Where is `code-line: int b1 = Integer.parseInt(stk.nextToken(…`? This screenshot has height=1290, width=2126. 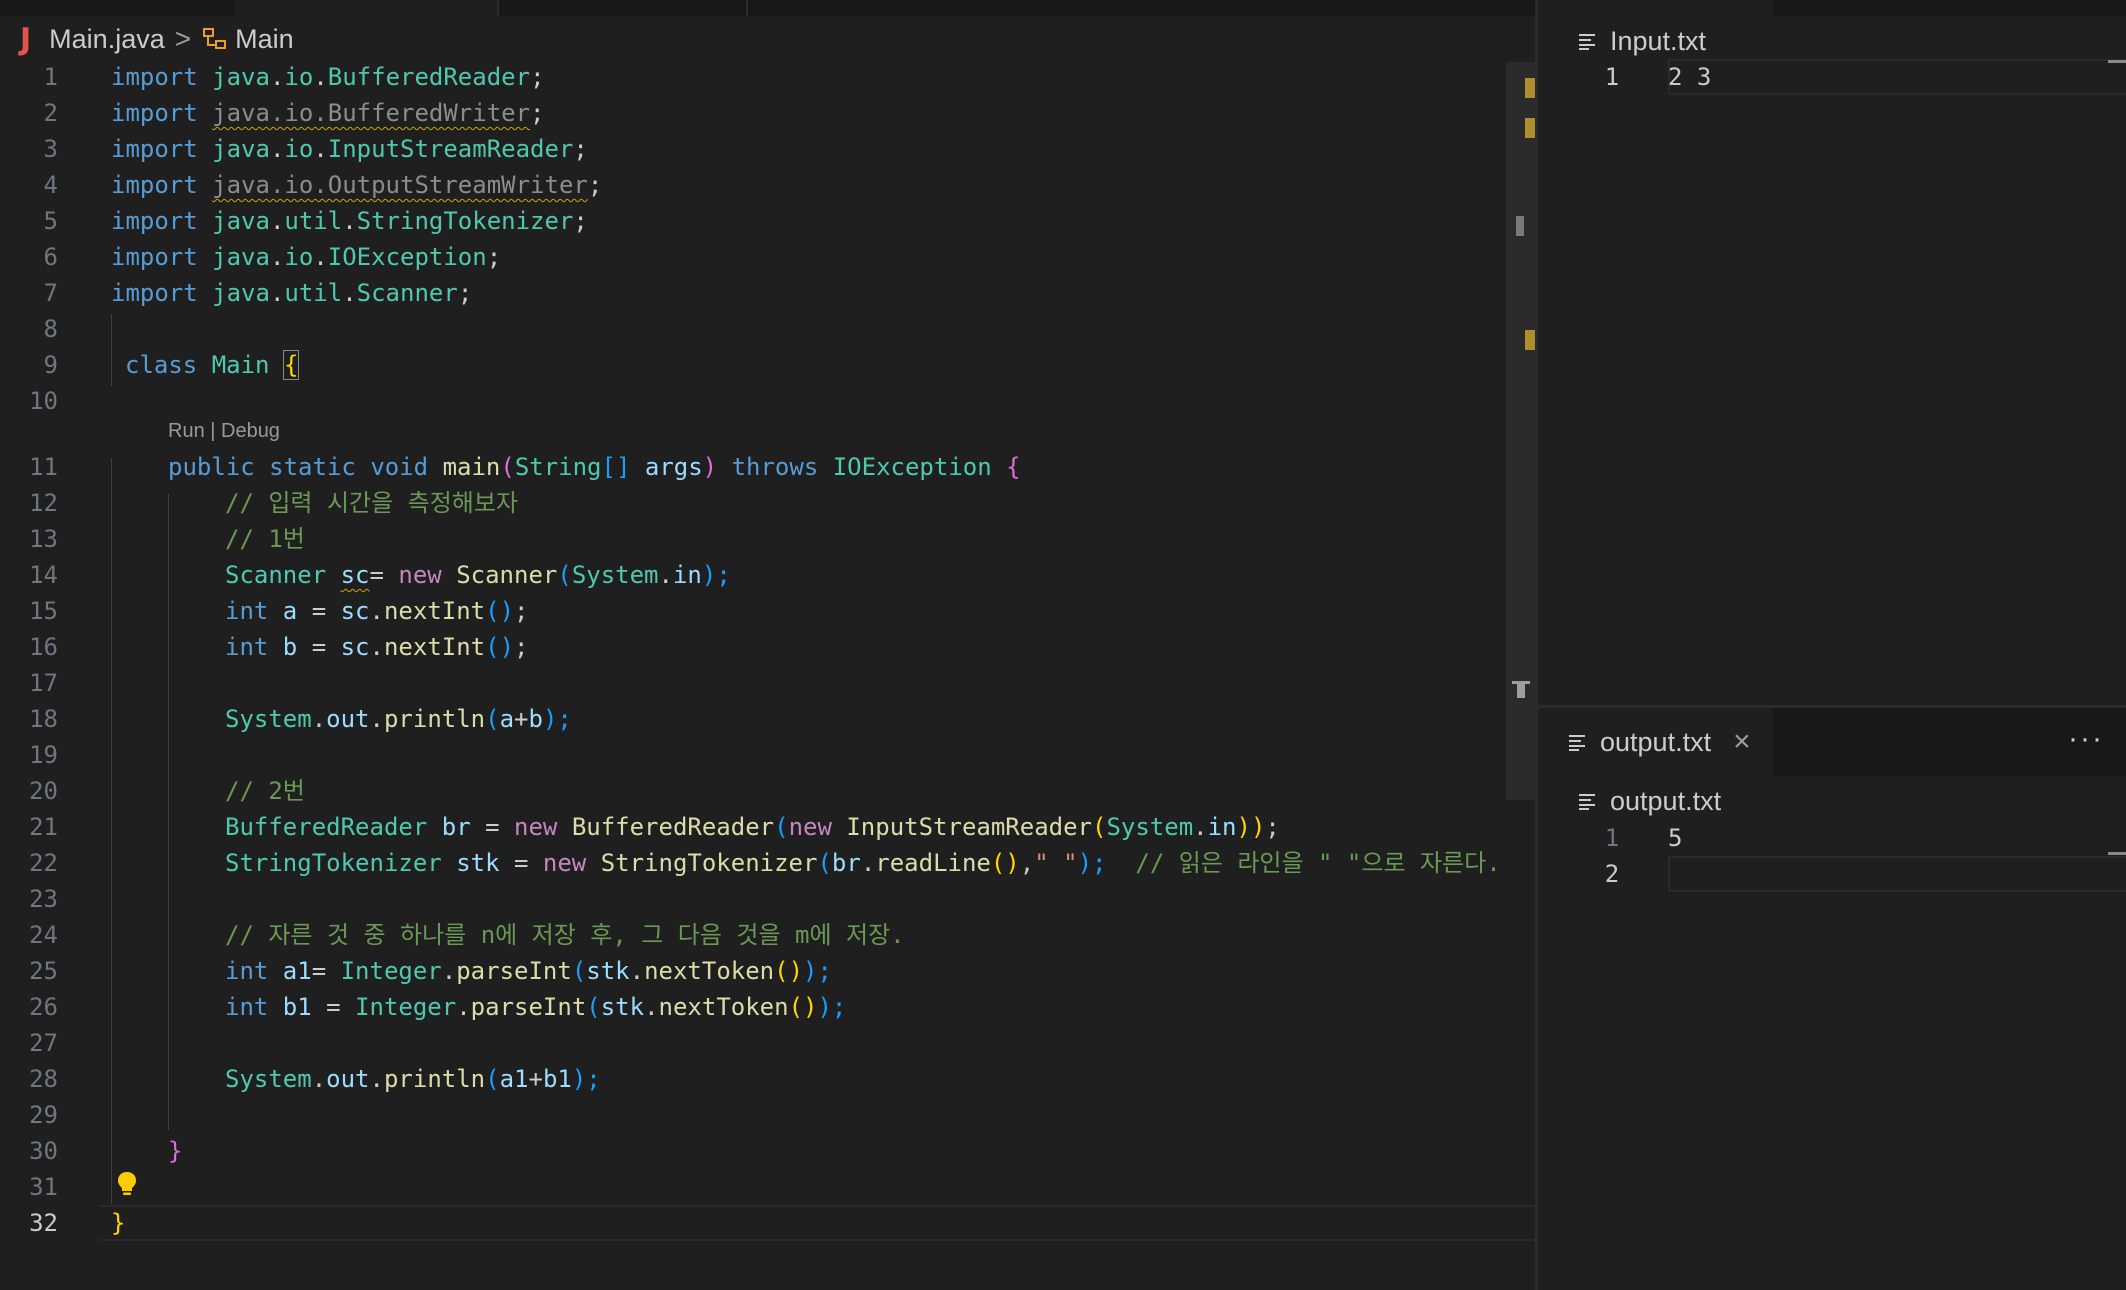 code-line: int b1 = Integer.parseInt(stk.nextToken(… is located at coordinates (535, 1007).